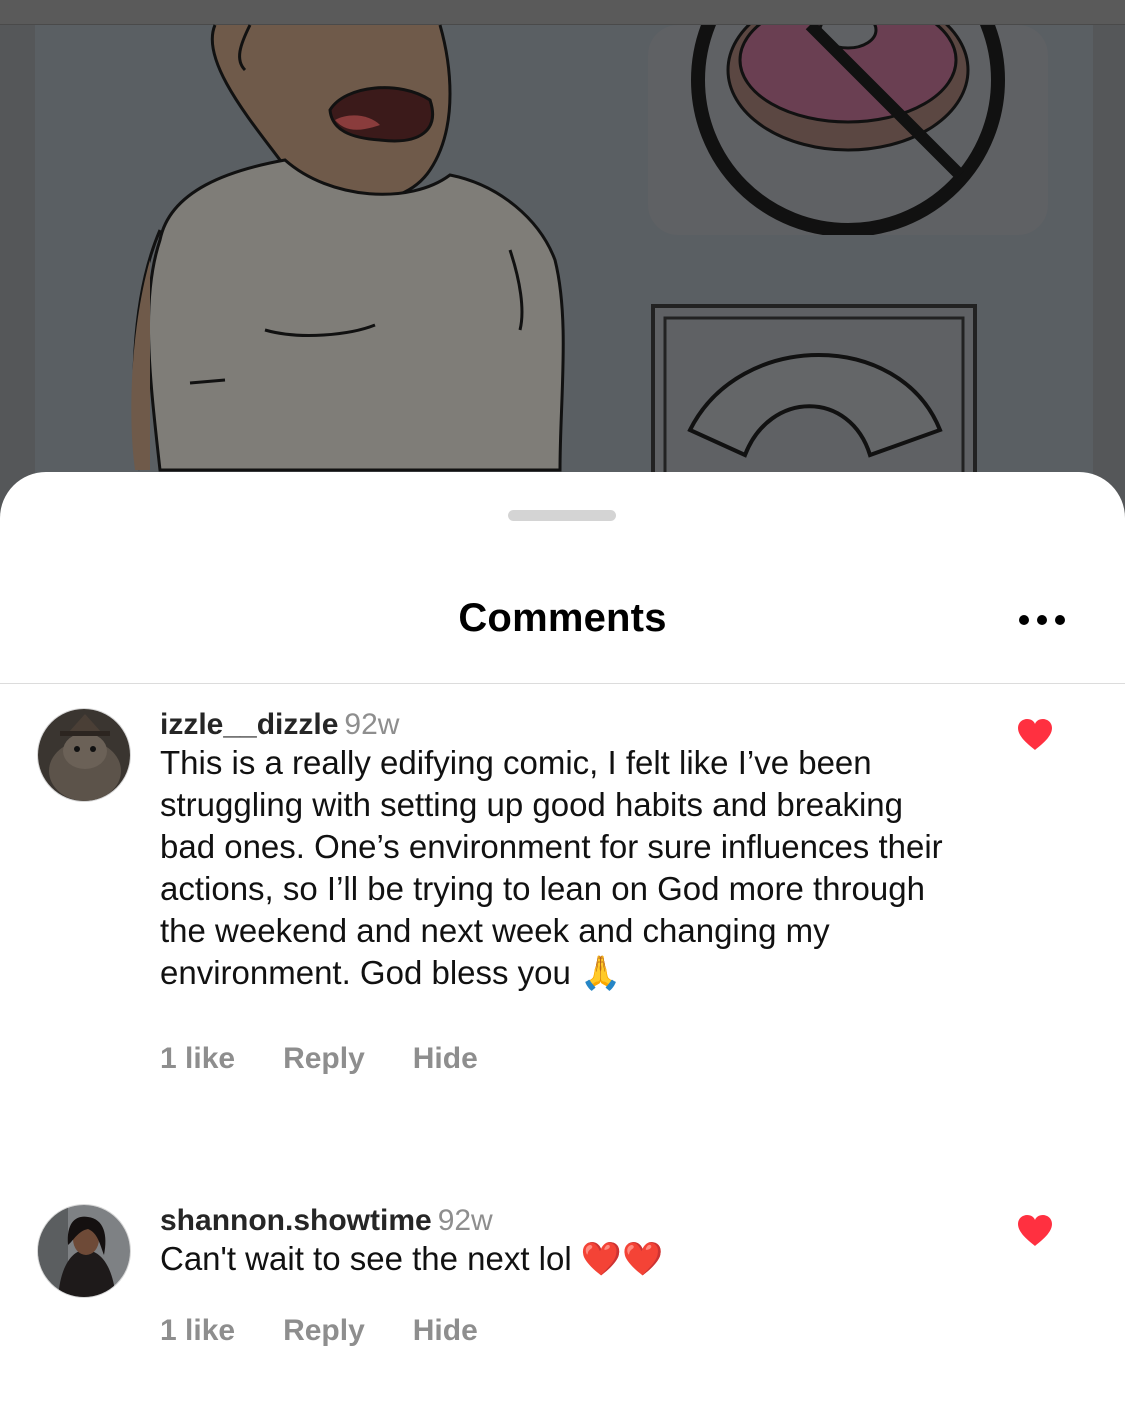 The image size is (1125, 1428). Describe the element at coordinates (1024, 620) in the screenshot. I see `more-horizontal-icon` at that location.